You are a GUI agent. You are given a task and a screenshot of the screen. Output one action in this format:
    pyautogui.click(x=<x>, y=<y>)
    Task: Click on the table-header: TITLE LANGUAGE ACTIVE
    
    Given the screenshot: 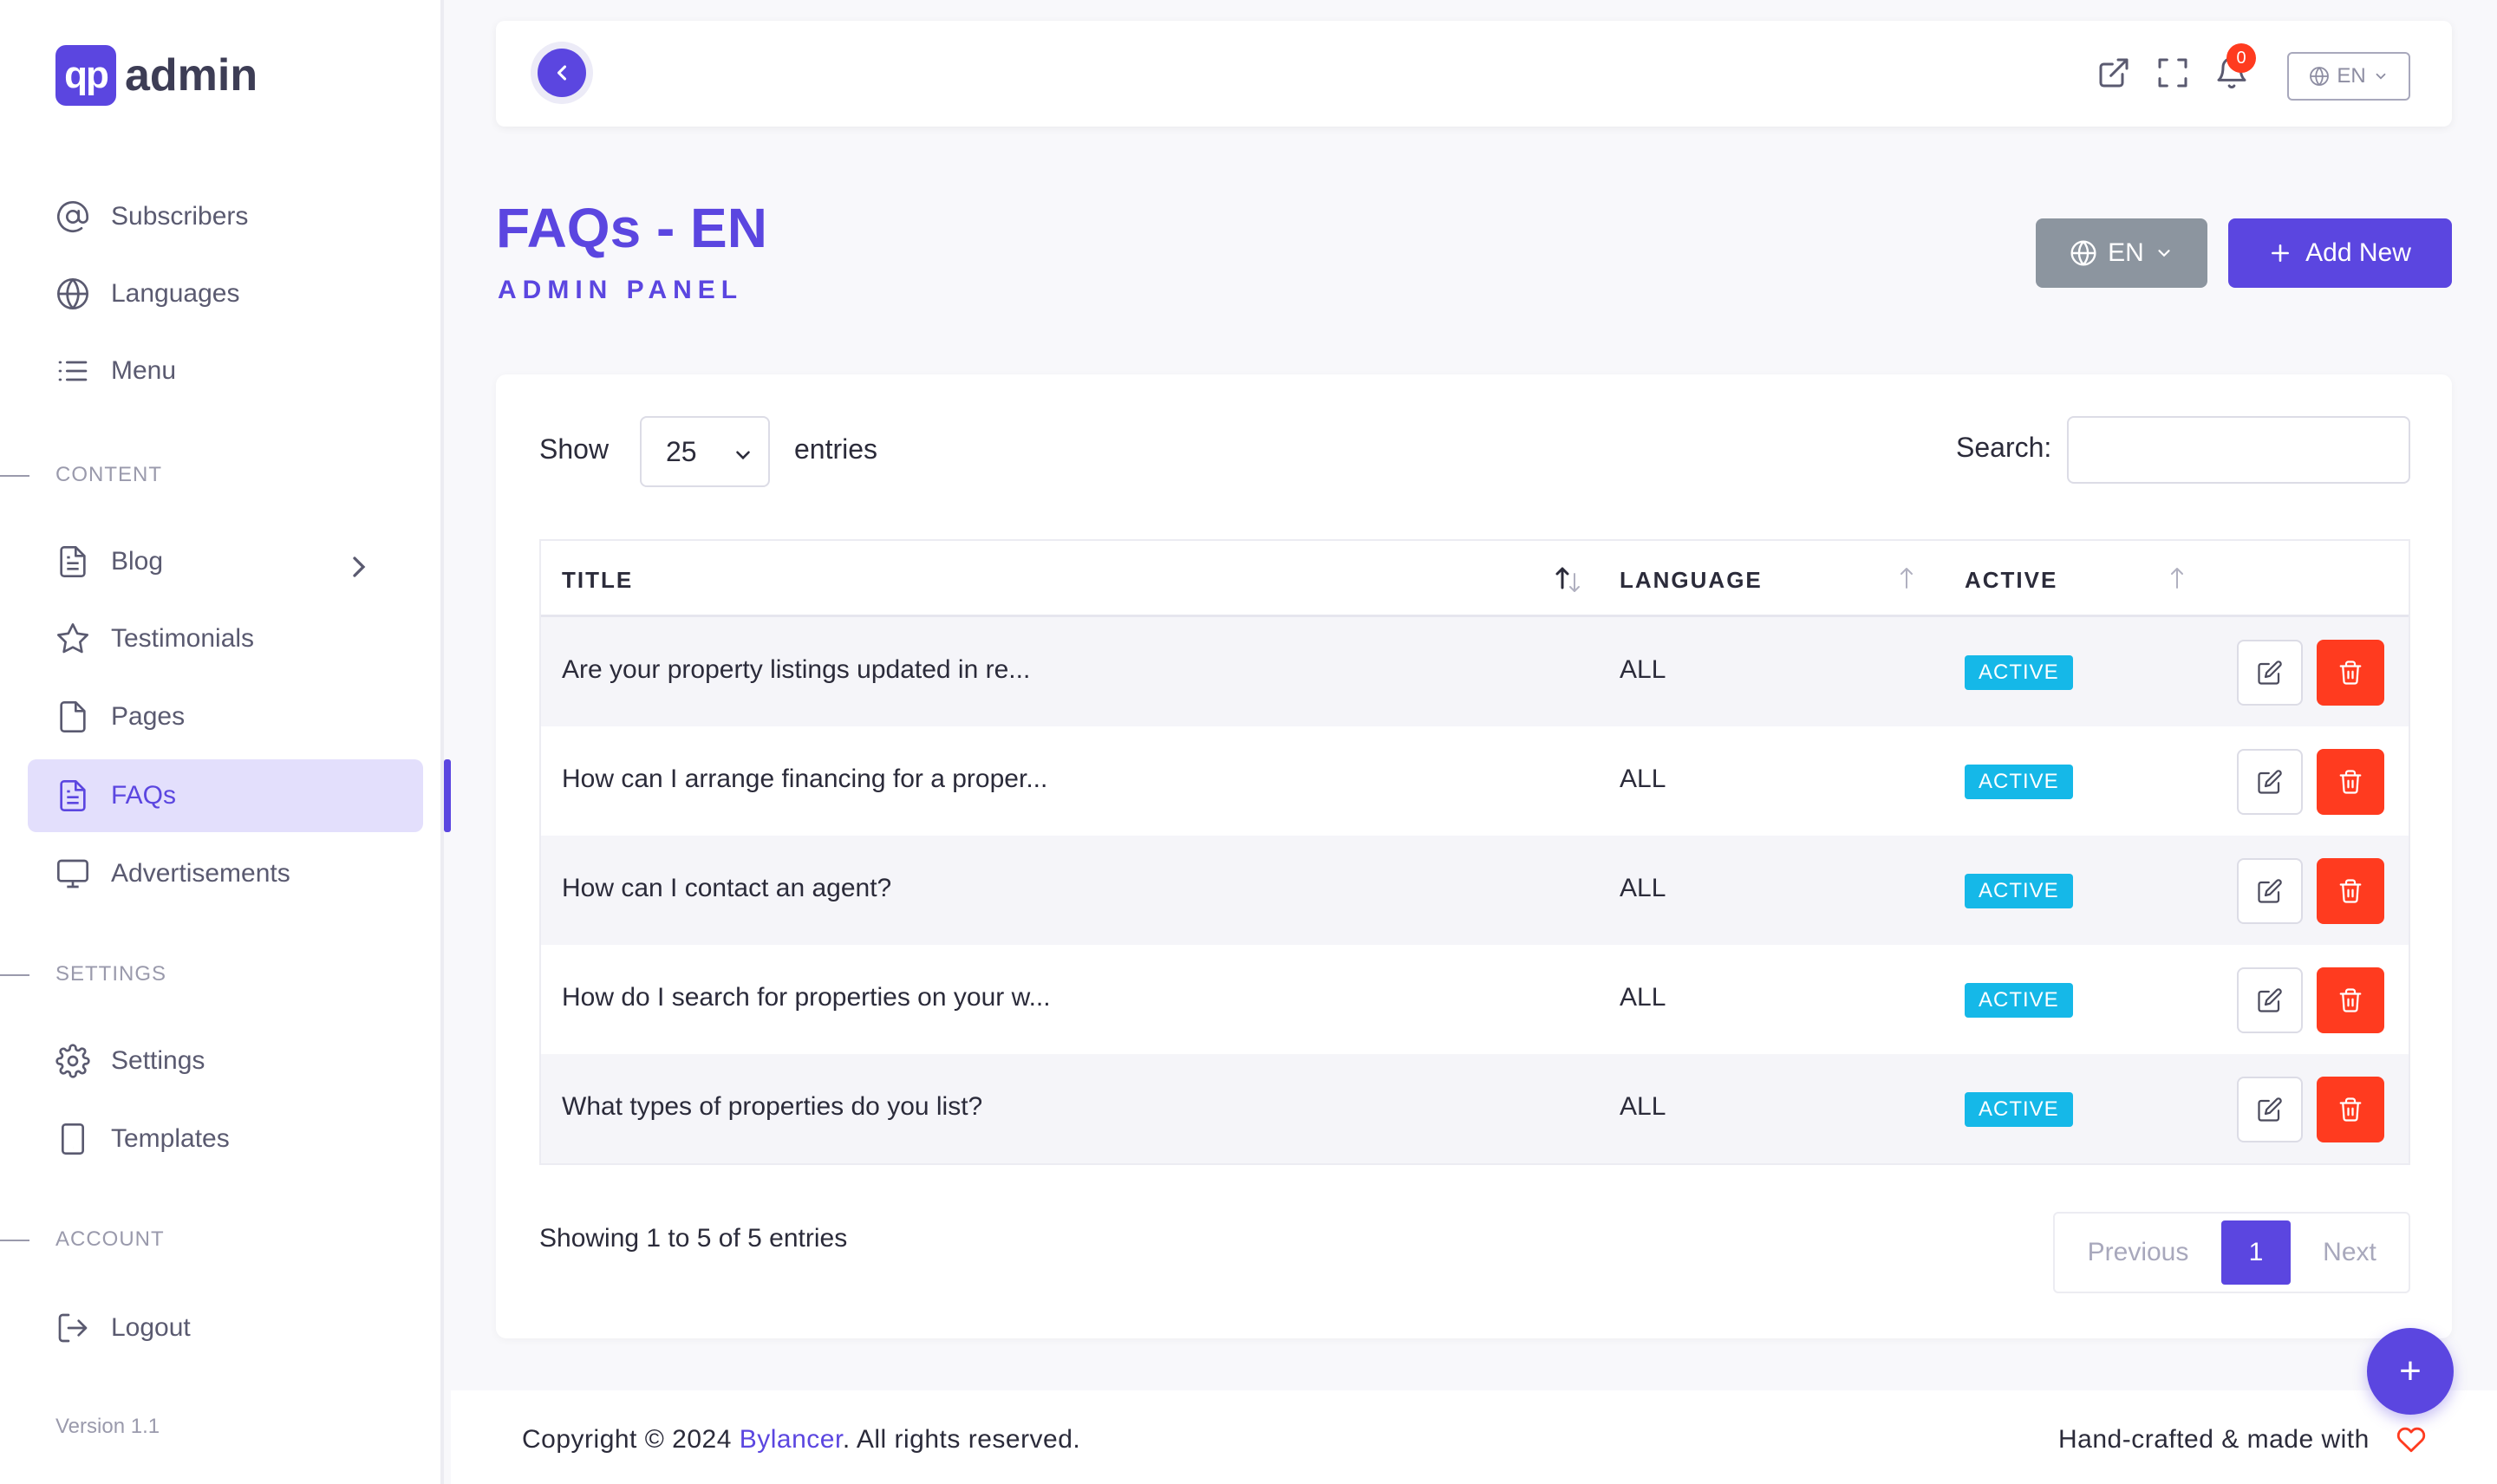 What is the action you would take?
    pyautogui.click(x=1475, y=579)
    